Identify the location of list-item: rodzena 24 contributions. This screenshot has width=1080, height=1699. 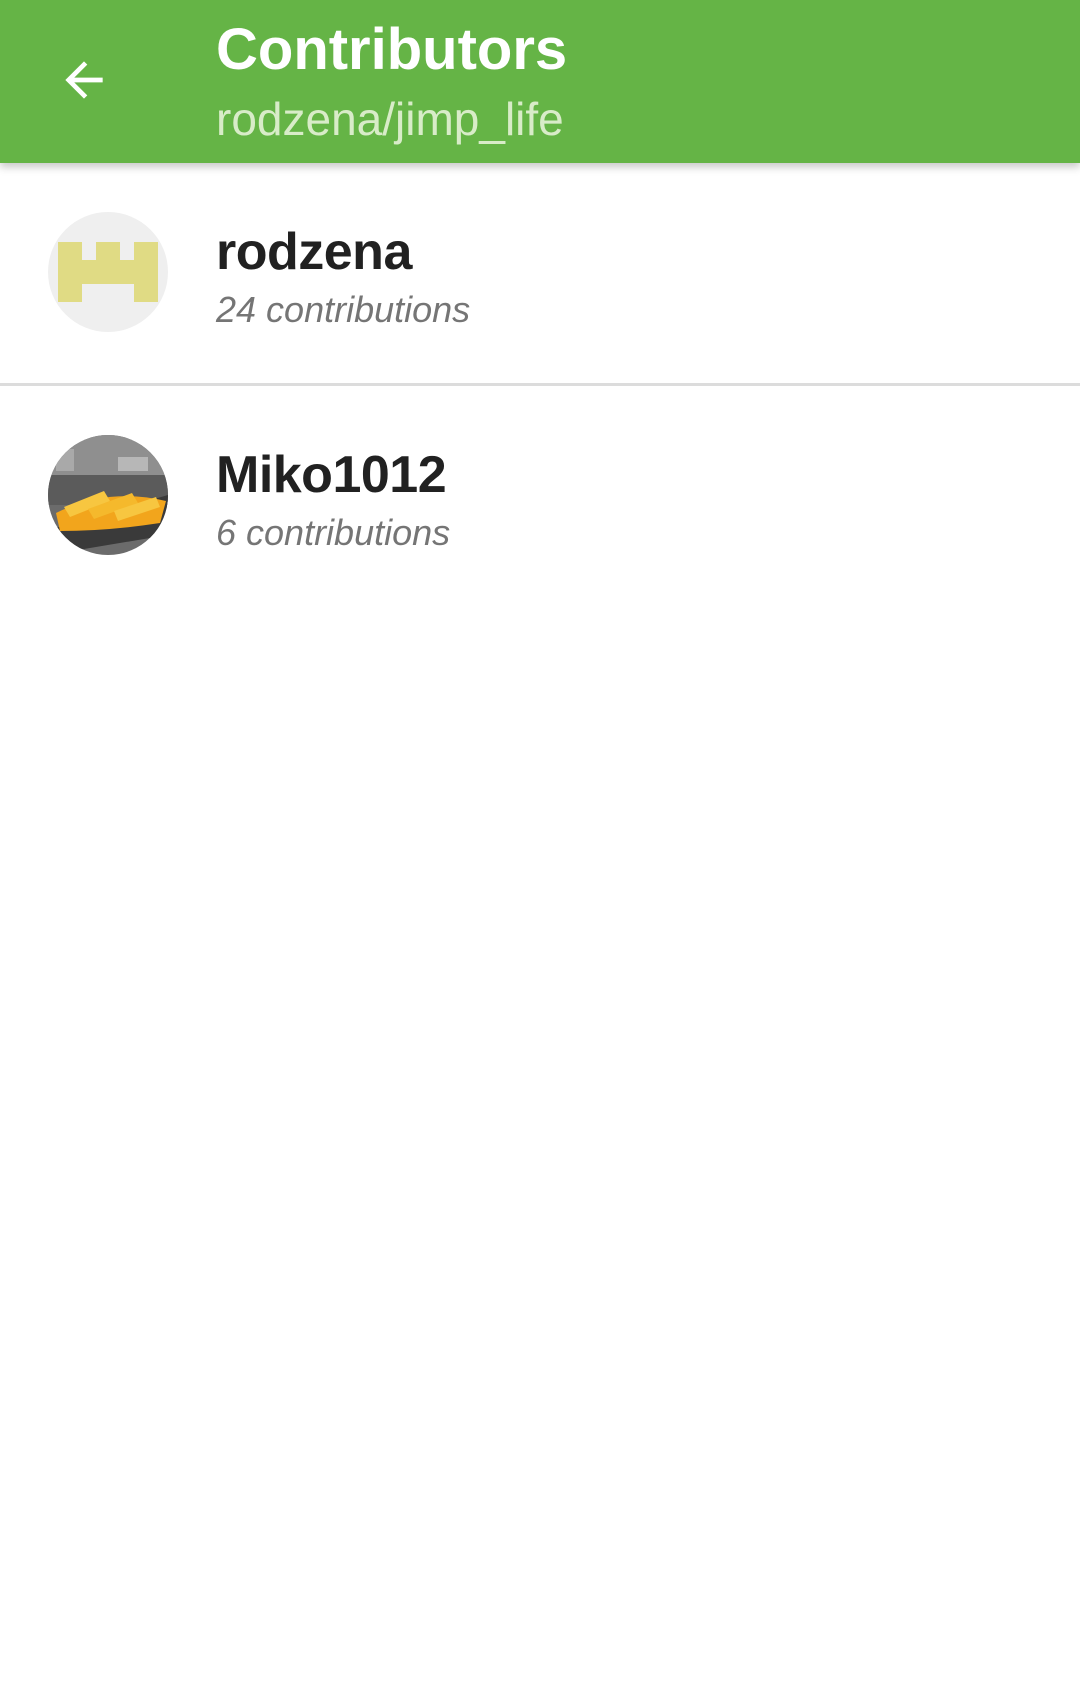
(540, 273).